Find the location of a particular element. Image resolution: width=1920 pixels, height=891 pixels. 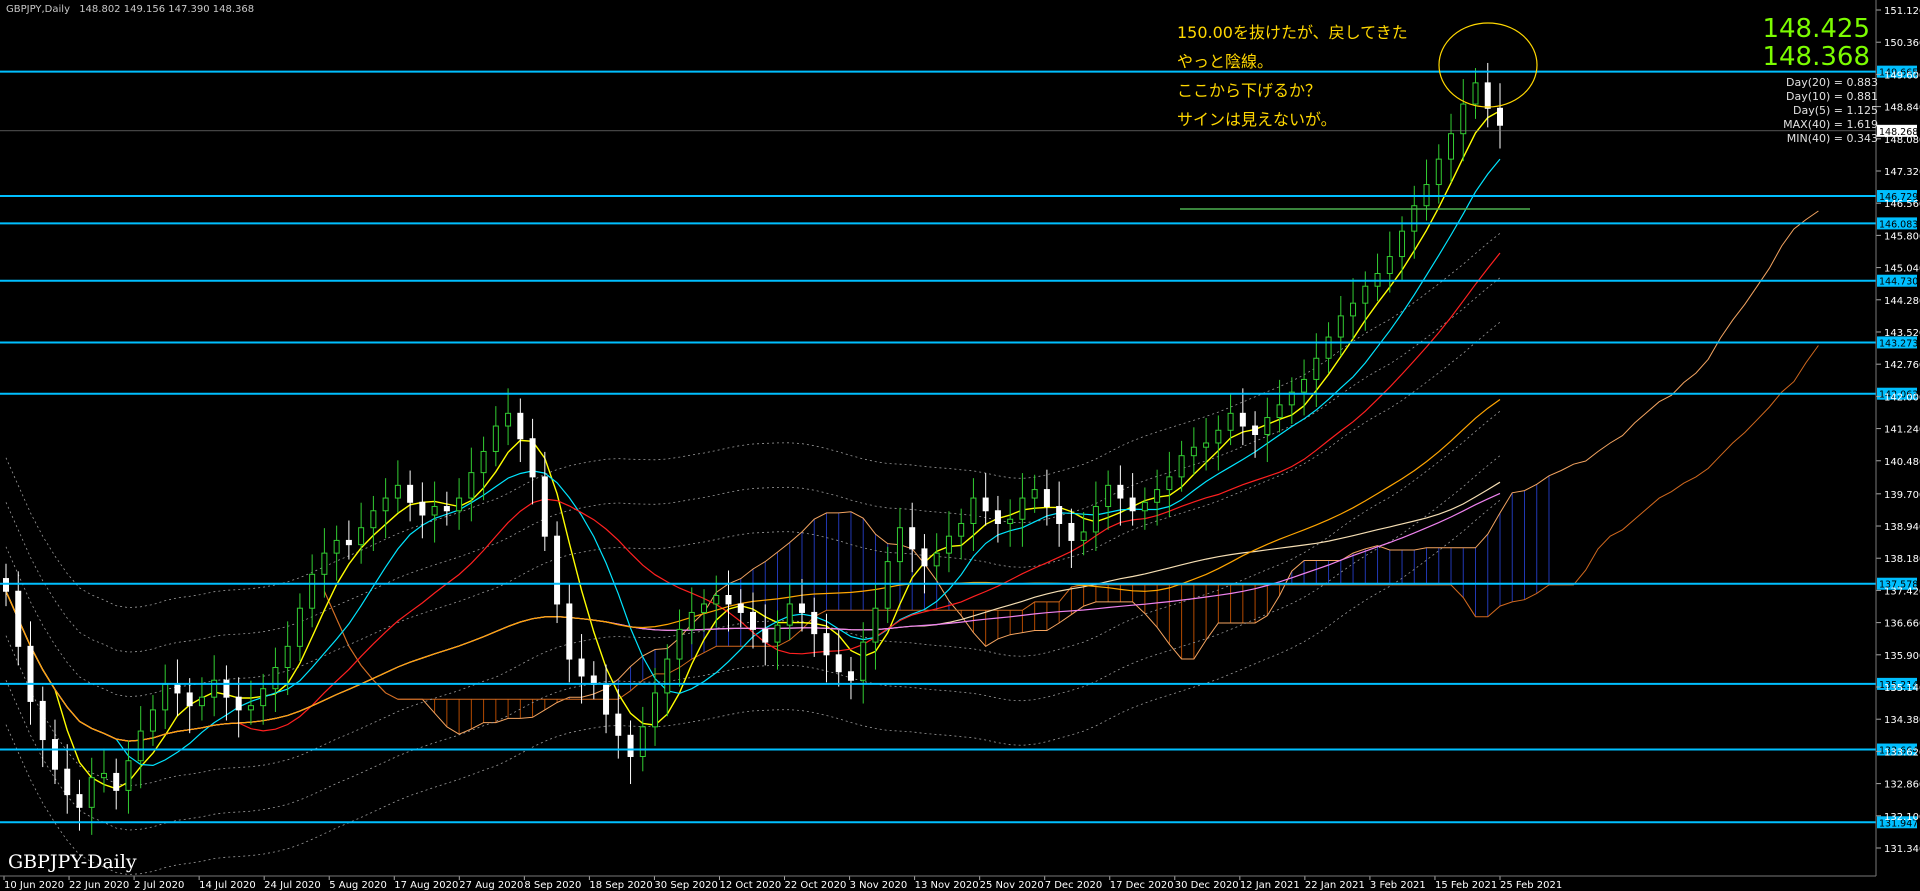

time-tick-label: 24 Jul 2020 is located at coordinates (292, 885).